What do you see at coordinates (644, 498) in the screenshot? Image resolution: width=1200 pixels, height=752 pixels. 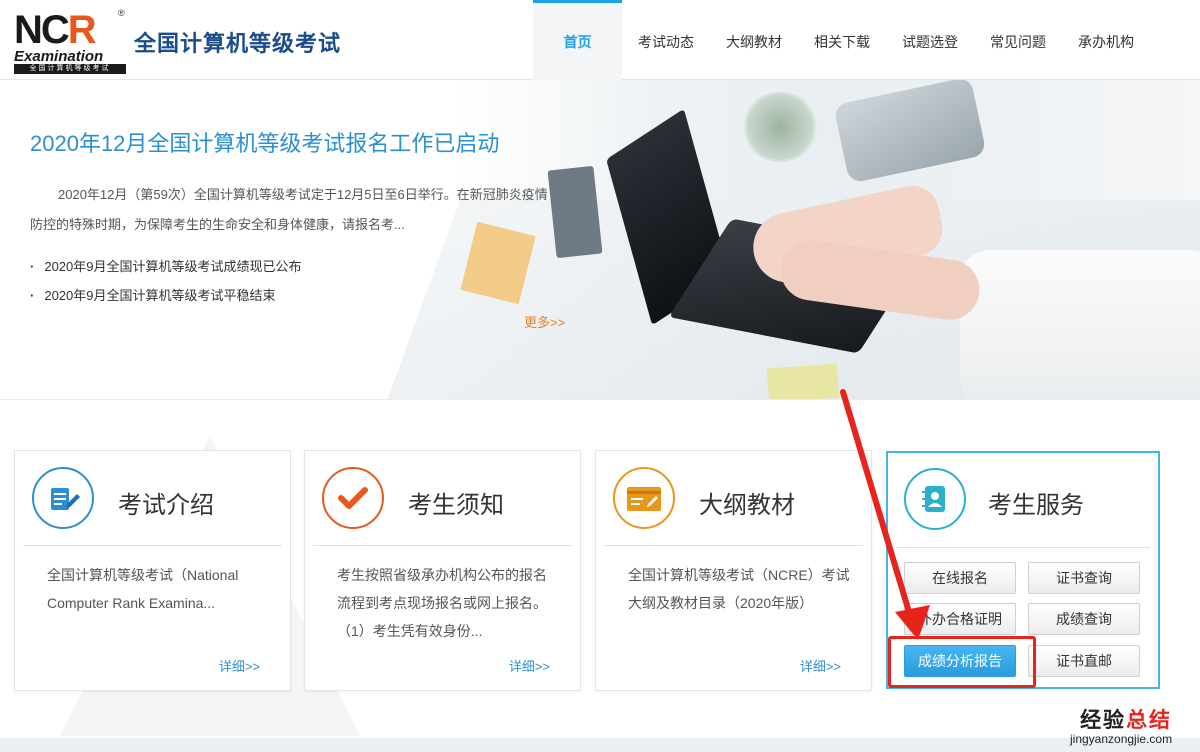 I see `id-card-icon` at bounding box center [644, 498].